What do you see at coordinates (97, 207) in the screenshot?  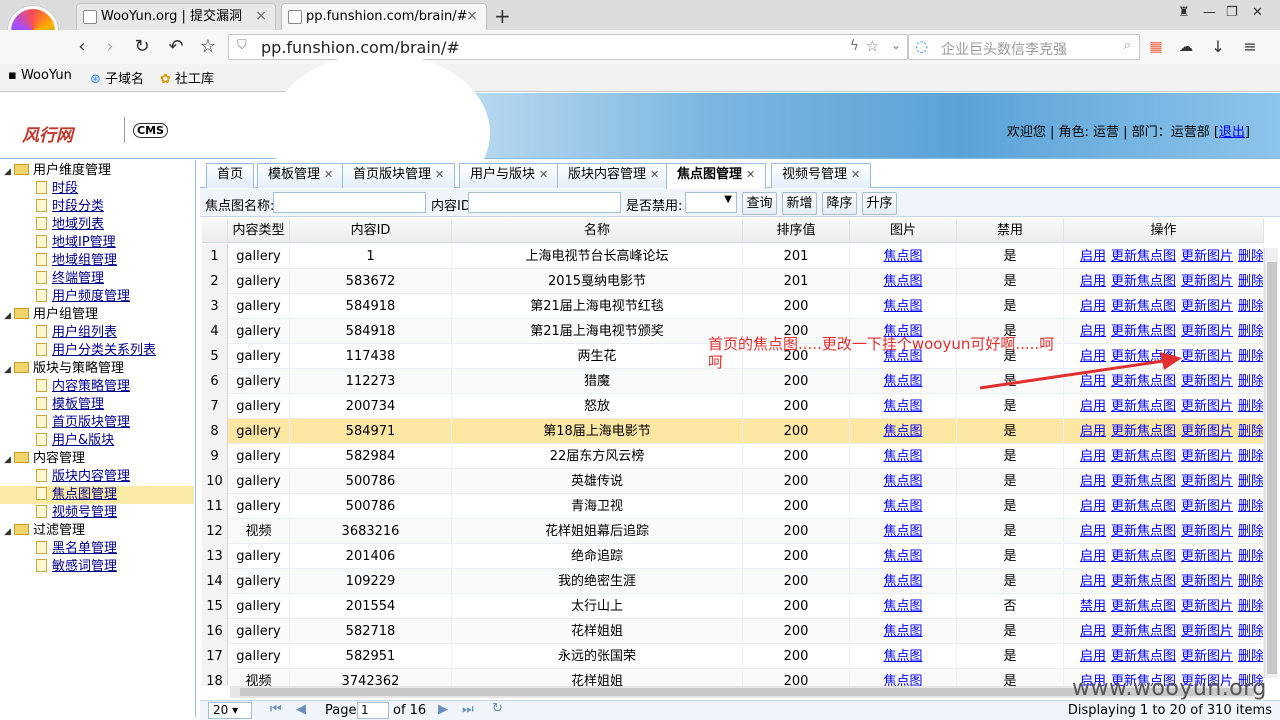 I see `tree-item: 时段分类` at bounding box center [97, 207].